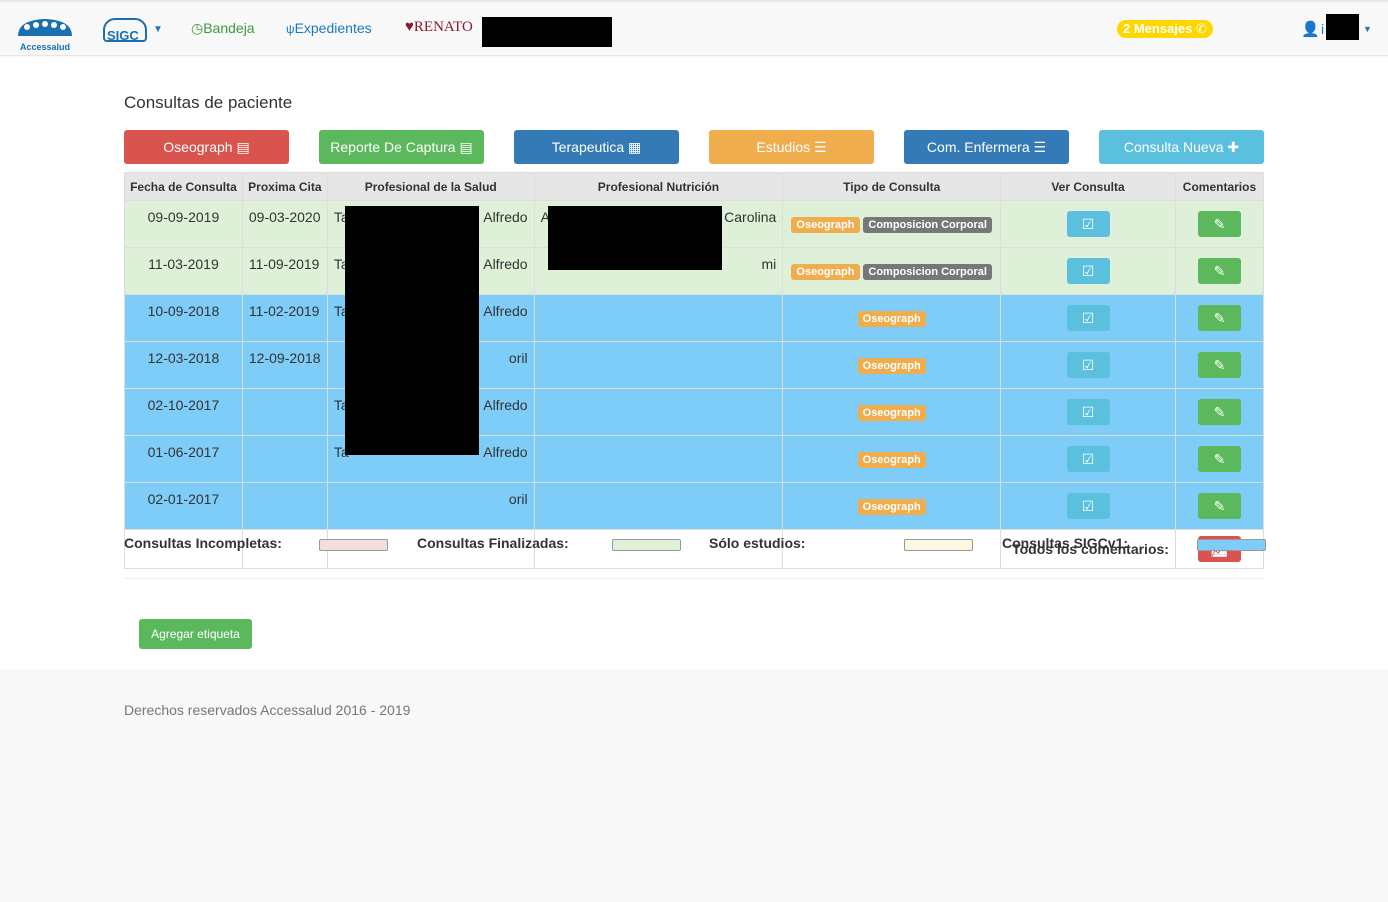 This screenshot has height=902, width=1388. What do you see at coordinates (183, 412) in the screenshot?
I see `table-cell: 02-10-2017` at bounding box center [183, 412].